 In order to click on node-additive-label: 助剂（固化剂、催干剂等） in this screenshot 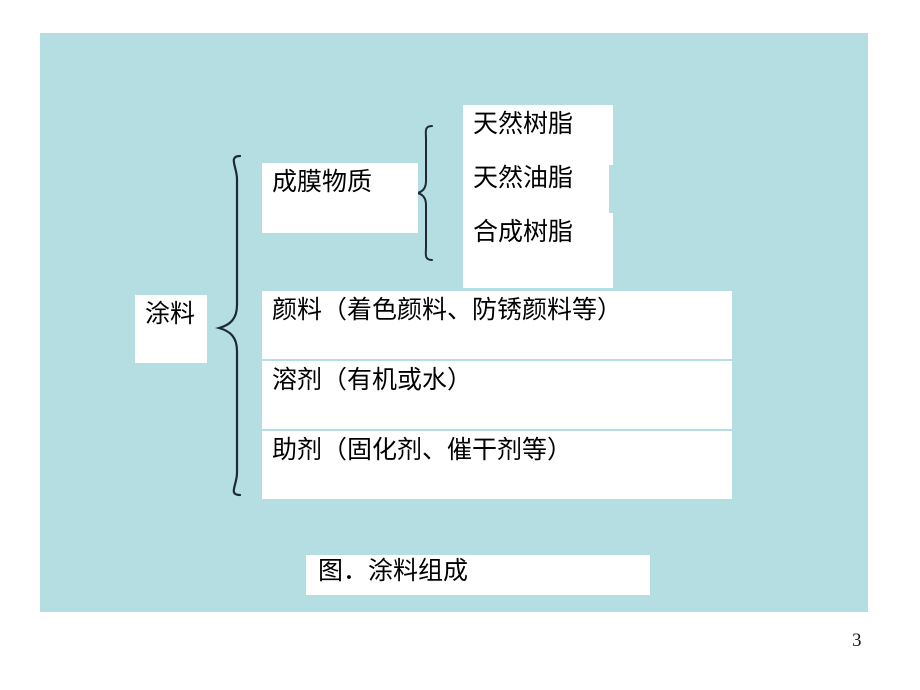, I will do `click(422, 450)`.